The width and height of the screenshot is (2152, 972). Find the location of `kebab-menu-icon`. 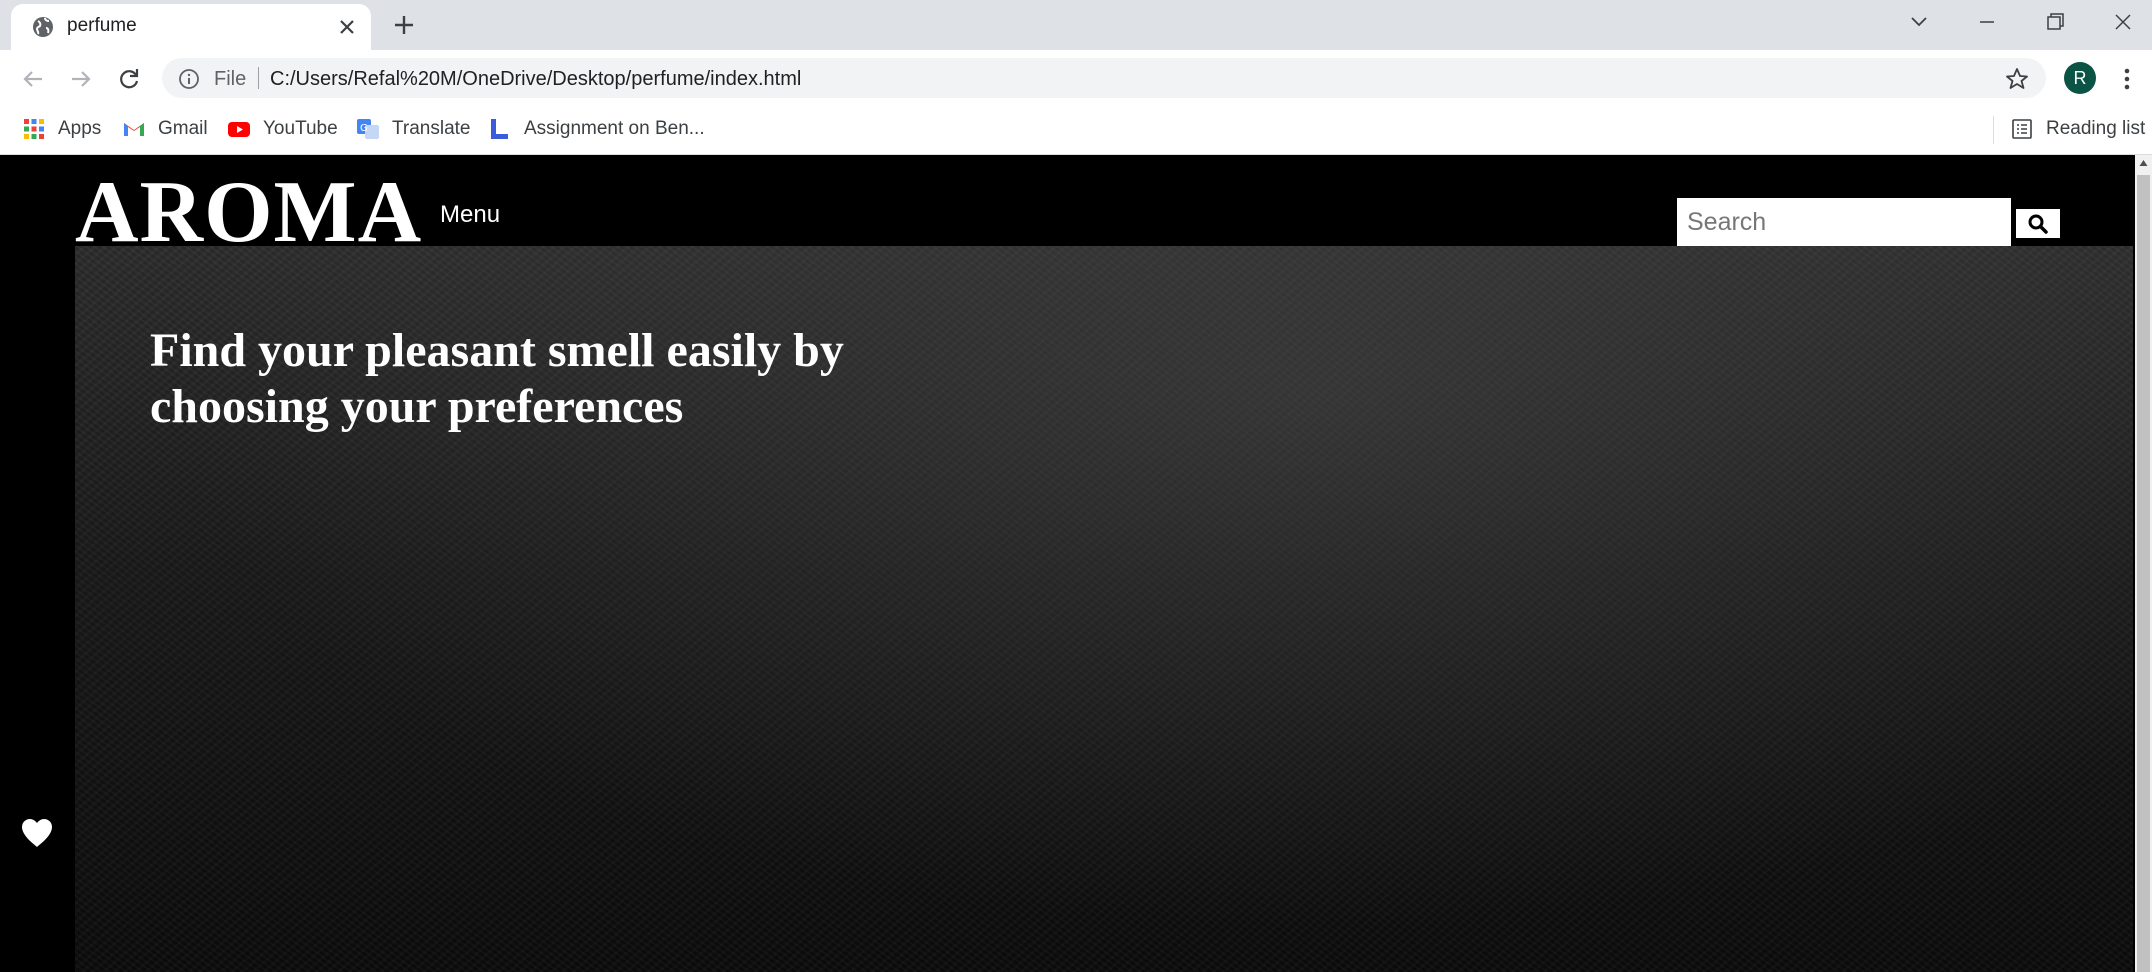

kebab-menu-icon is located at coordinates (2127, 79).